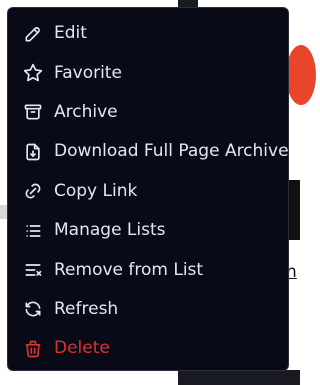 The width and height of the screenshot is (320, 385). I want to click on menu-item-label: Copy Link, so click(96, 190).